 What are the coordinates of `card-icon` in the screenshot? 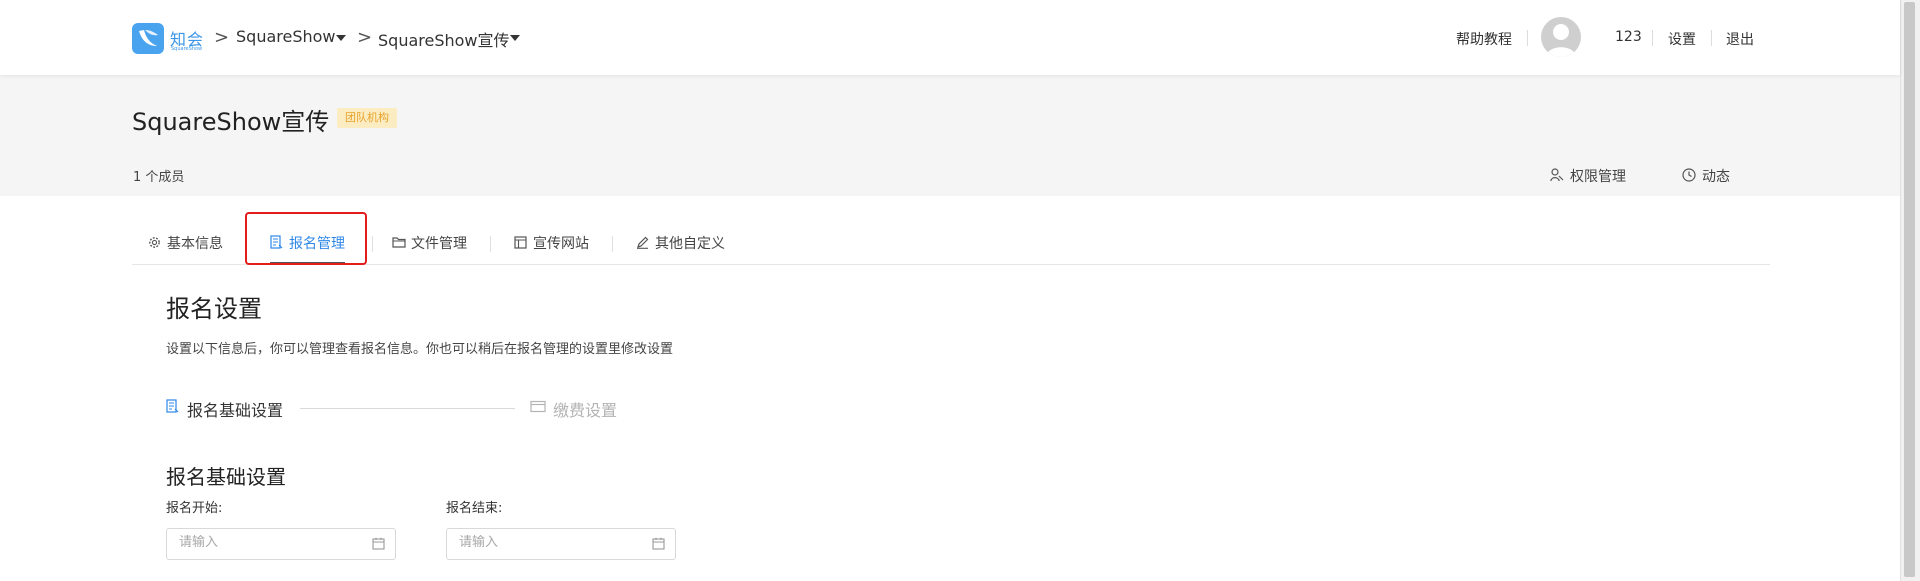 It's located at (538, 406).